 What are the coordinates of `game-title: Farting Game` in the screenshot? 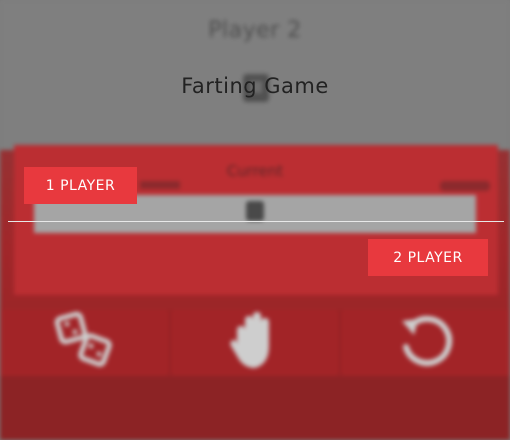 It's located at (255, 86).